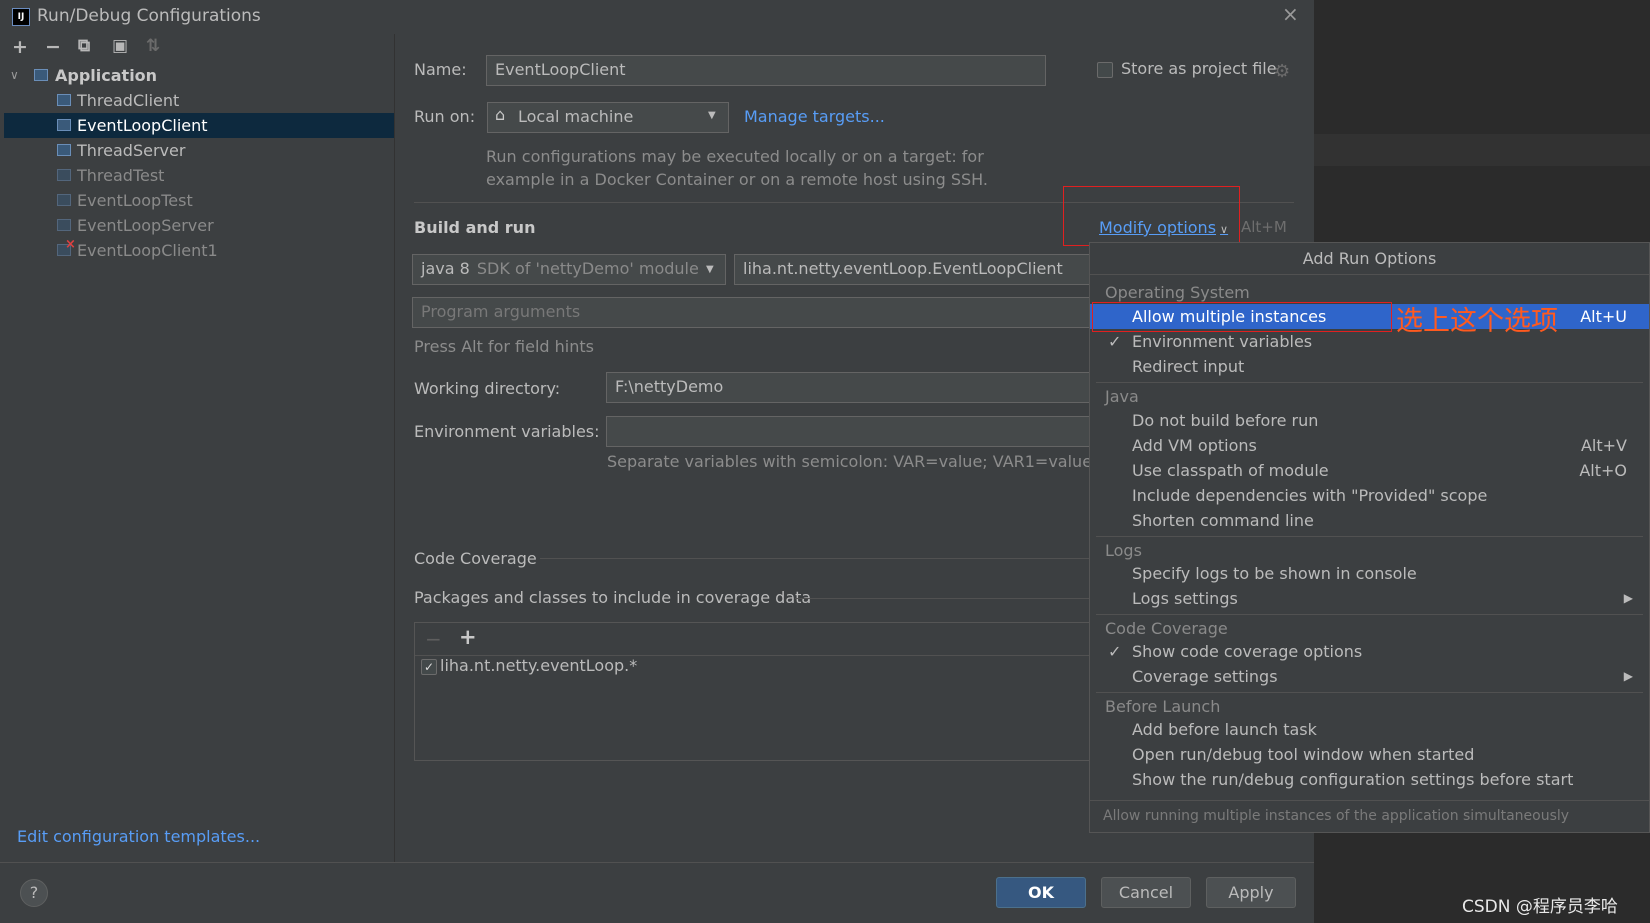  Describe the element at coordinates (507, 431) in the screenshot. I see `env-label: Environment variables:` at that location.